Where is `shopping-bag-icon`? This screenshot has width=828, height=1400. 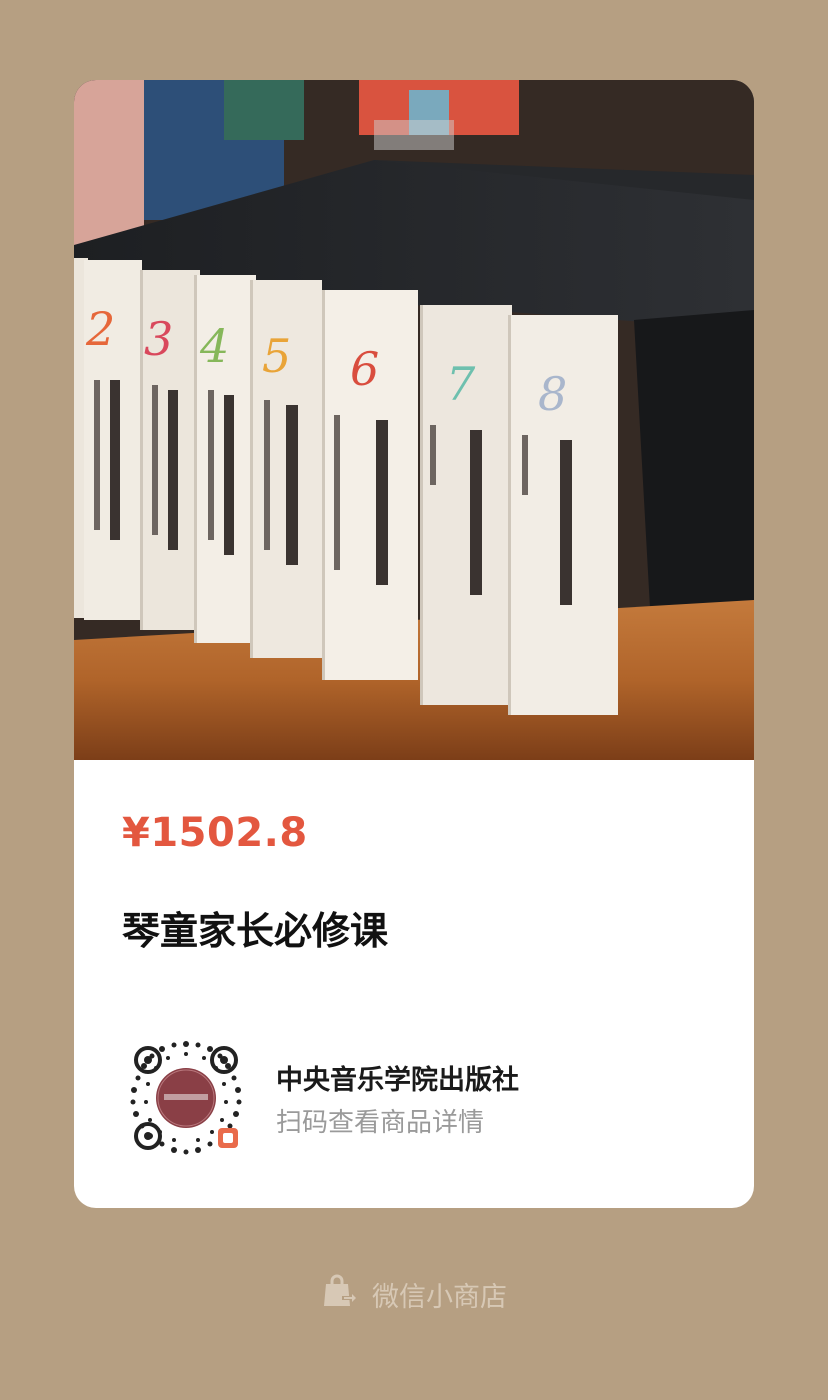
shopping-bag-icon is located at coordinates (338, 1294).